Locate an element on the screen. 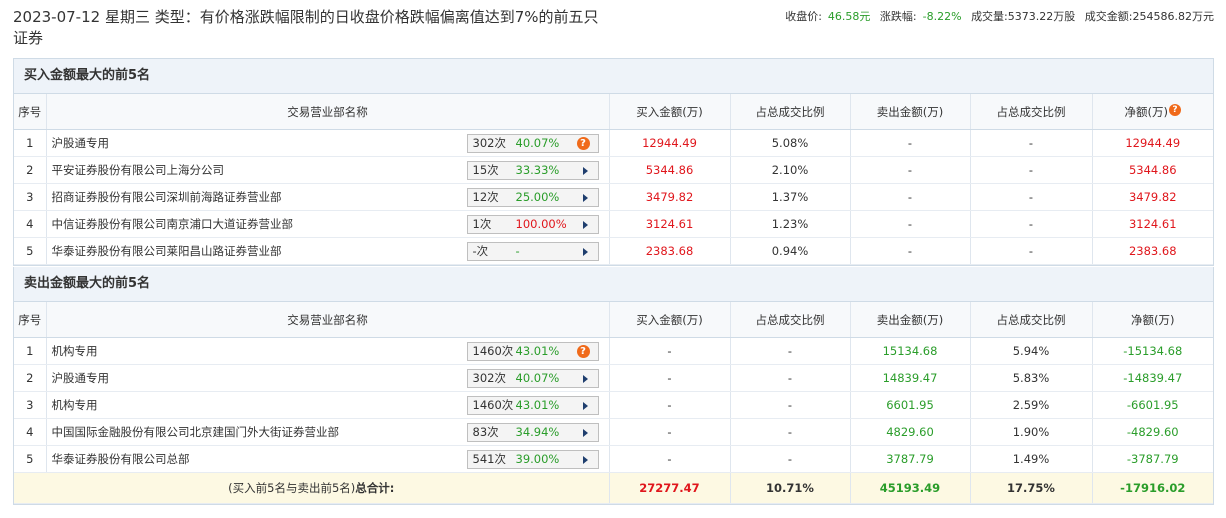 This screenshot has height=518, width=1226. row-name-cell: 中国国际金融股份有限公司北京建国门外大街证券营业部 83次 34.94% is located at coordinates (328, 432).